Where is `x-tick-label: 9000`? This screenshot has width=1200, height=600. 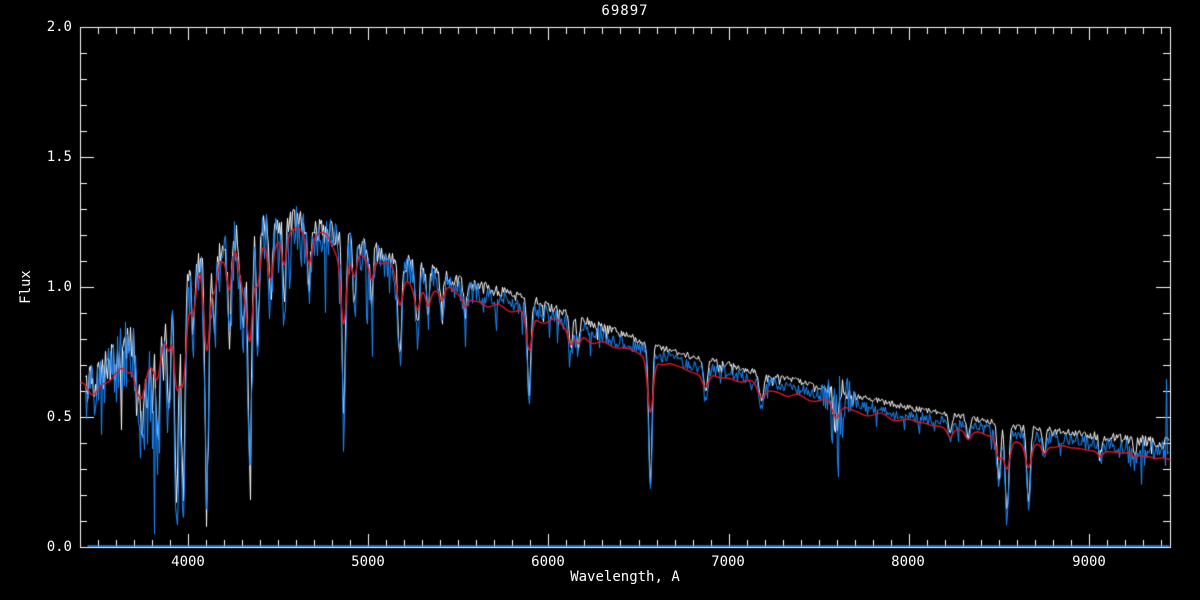 x-tick-label: 9000 is located at coordinates (1089, 562).